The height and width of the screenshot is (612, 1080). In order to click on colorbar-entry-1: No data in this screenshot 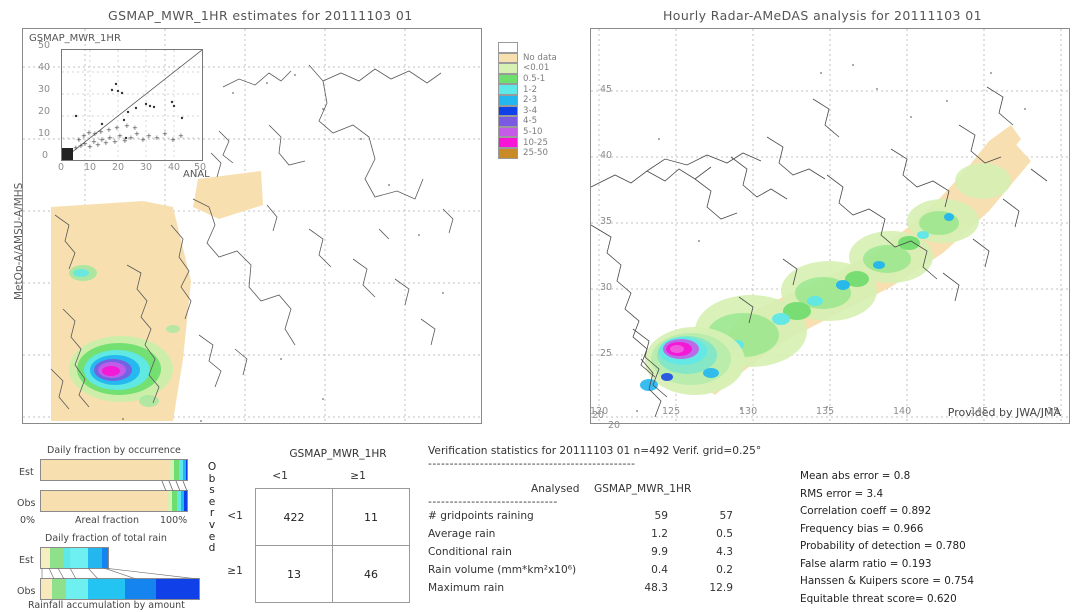, I will do `click(527, 58)`.